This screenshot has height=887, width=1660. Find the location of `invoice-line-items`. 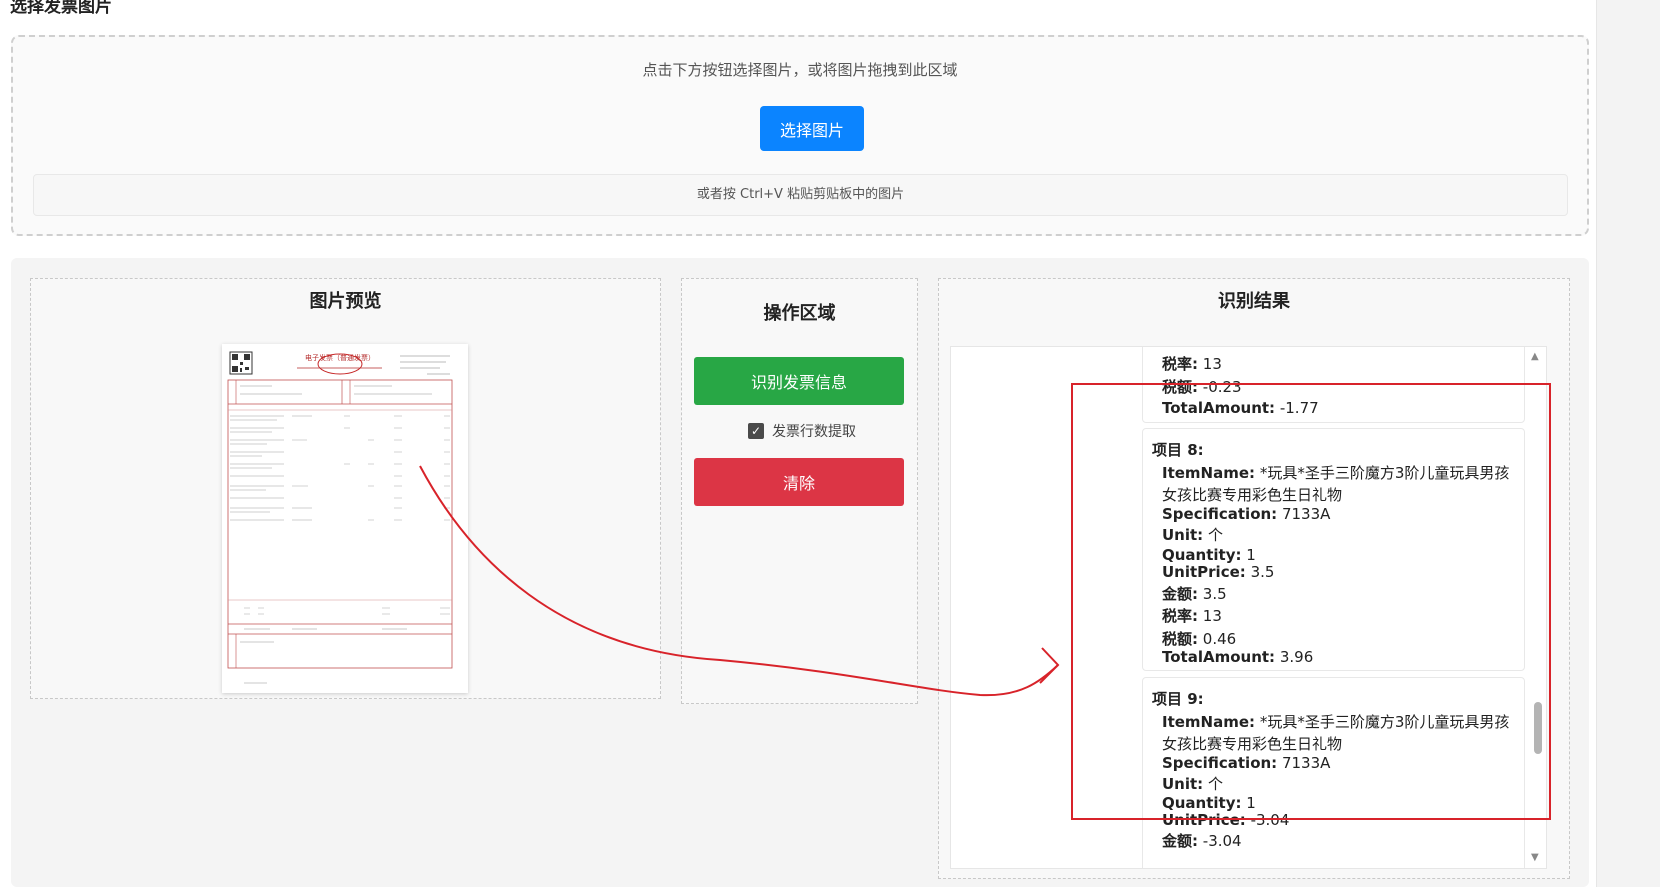

invoice-line-items is located at coordinates (340, 468).